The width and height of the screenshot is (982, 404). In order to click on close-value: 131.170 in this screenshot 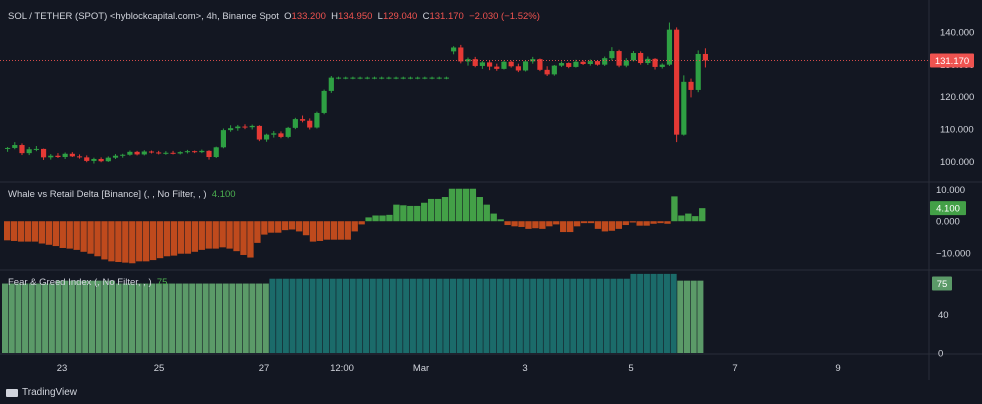, I will do `click(446, 16)`.